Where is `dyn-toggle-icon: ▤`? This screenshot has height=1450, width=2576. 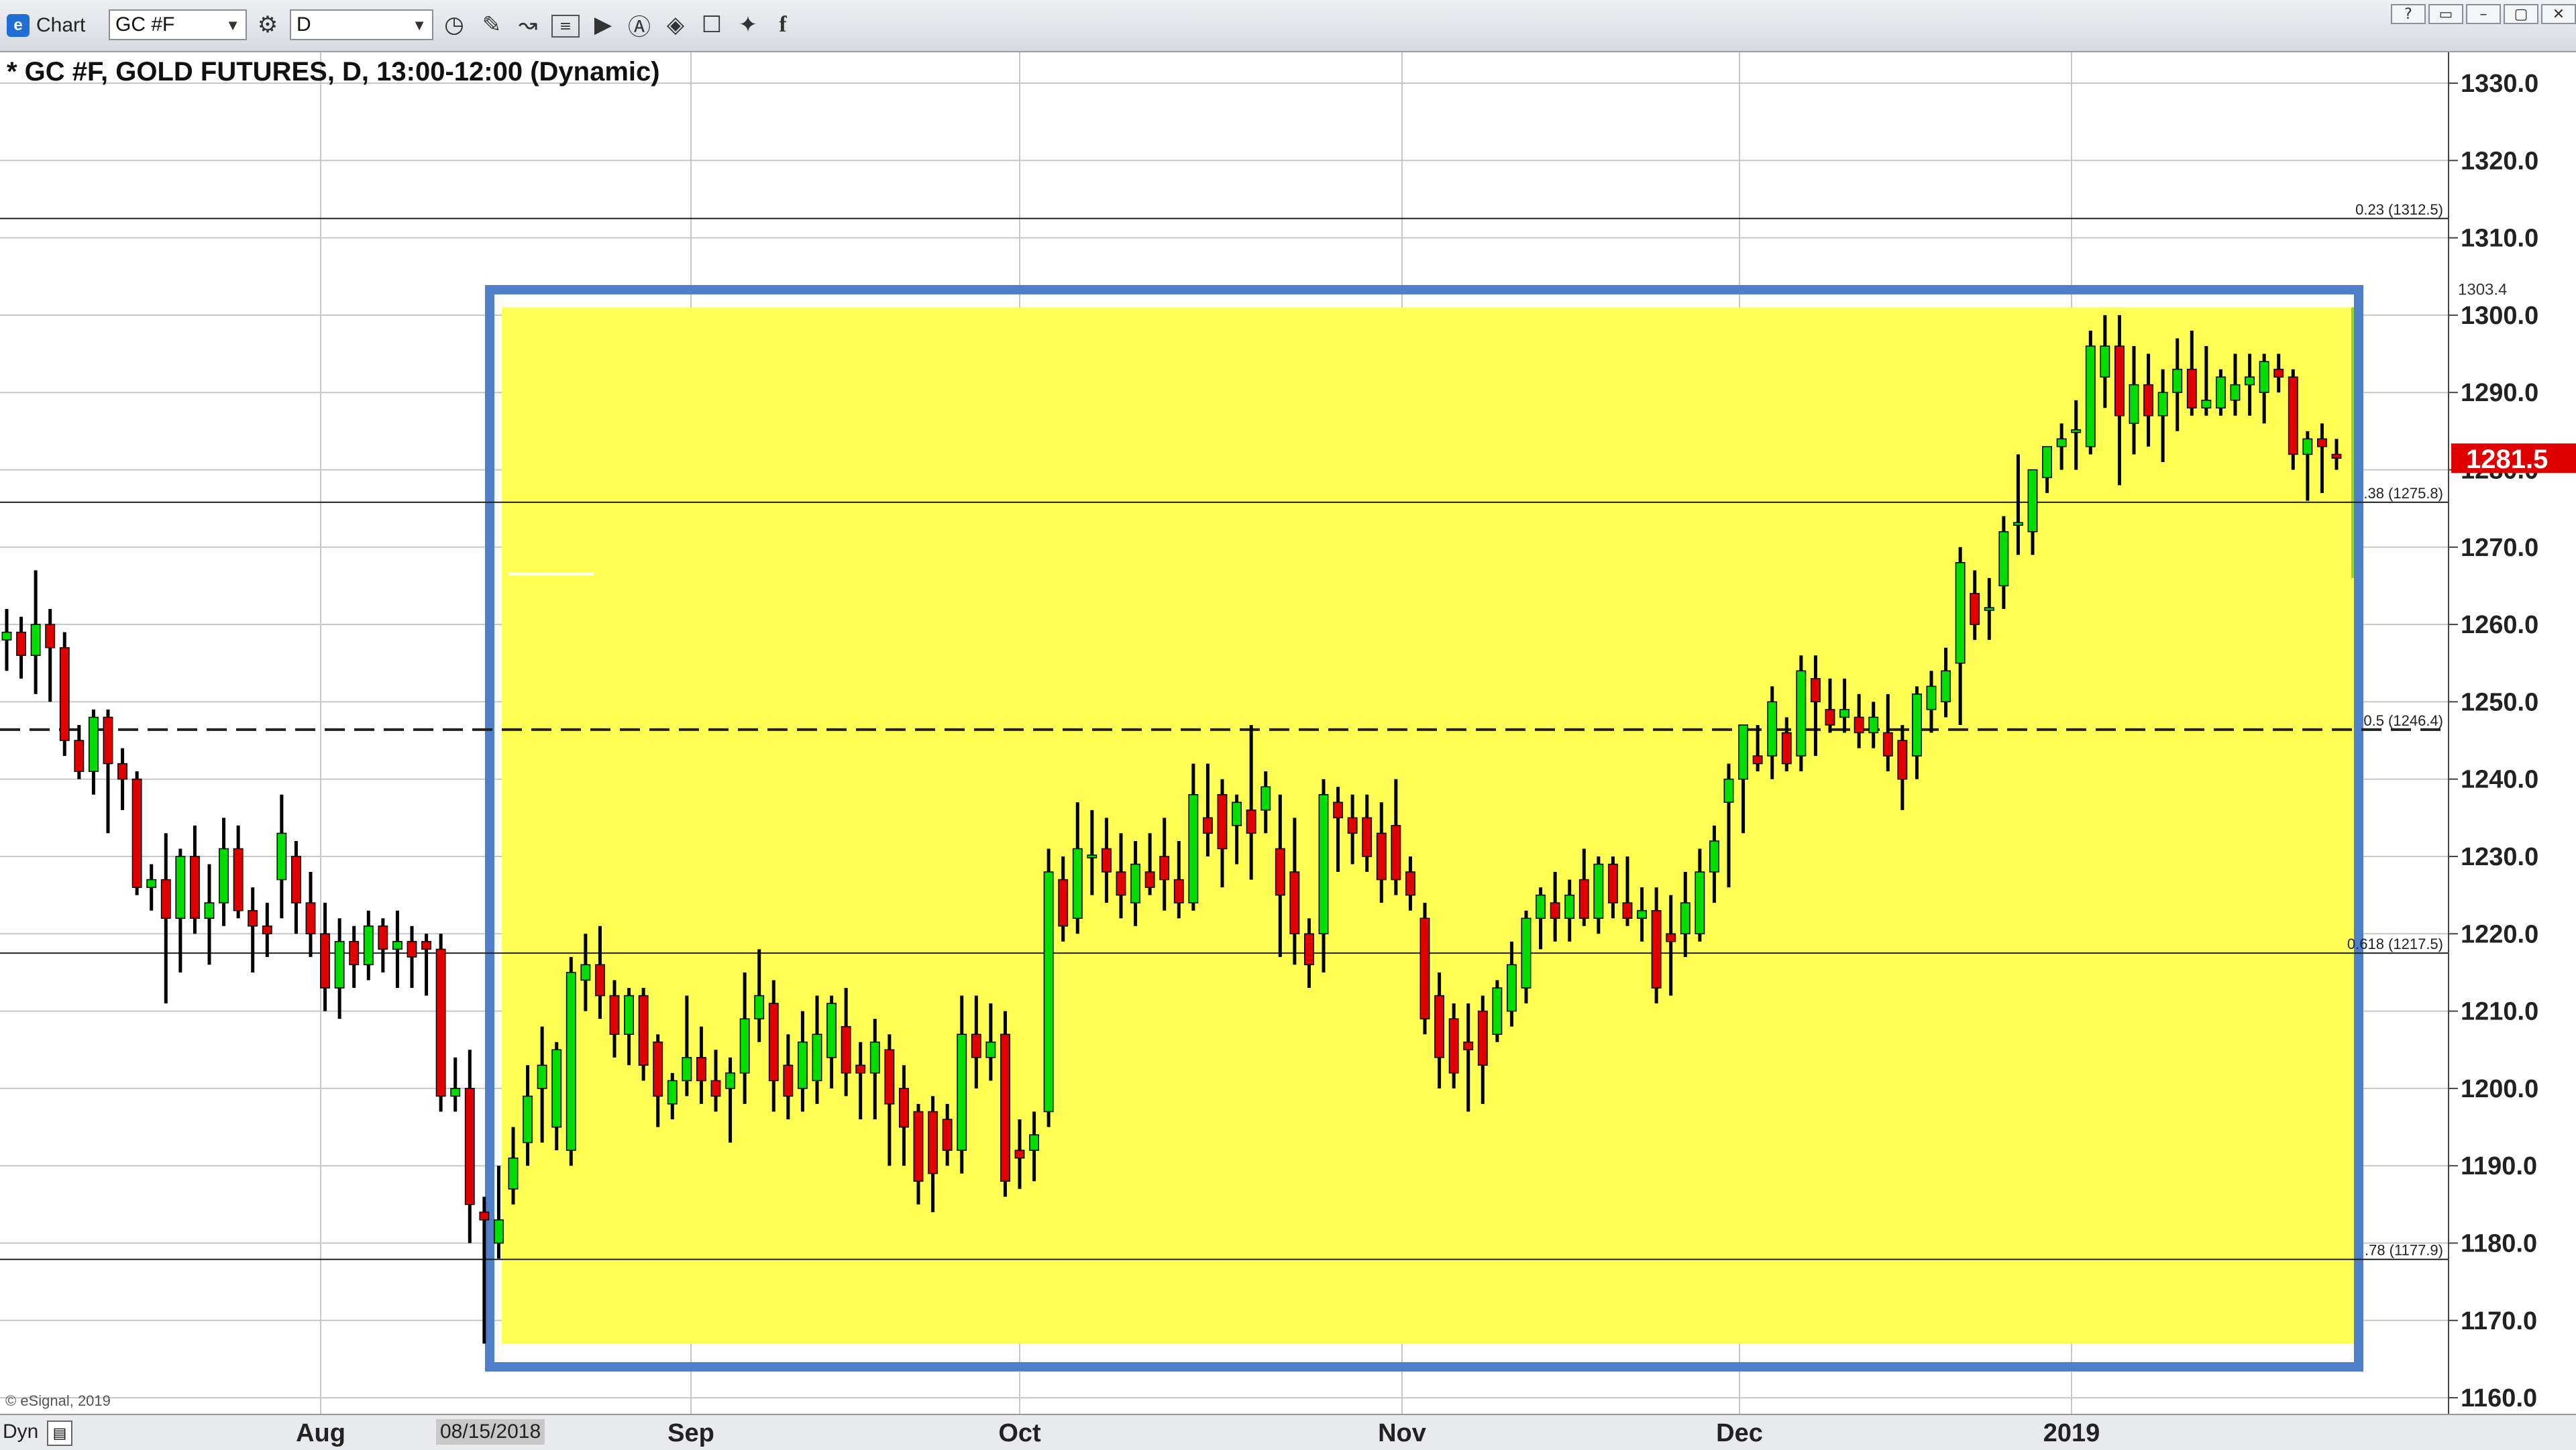 dyn-toggle-icon: ▤ is located at coordinates (59, 1433).